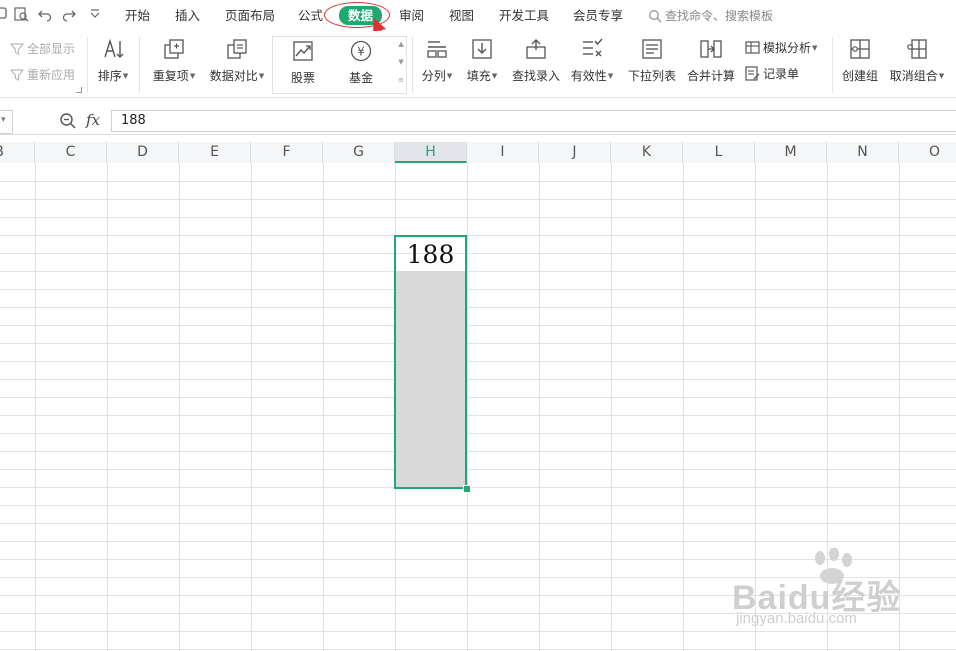 The width and height of the screenshot is (956, 651). Describe the element at coordinates (575, 152) in the screenshot. I see `column-header-j: J` at that location.